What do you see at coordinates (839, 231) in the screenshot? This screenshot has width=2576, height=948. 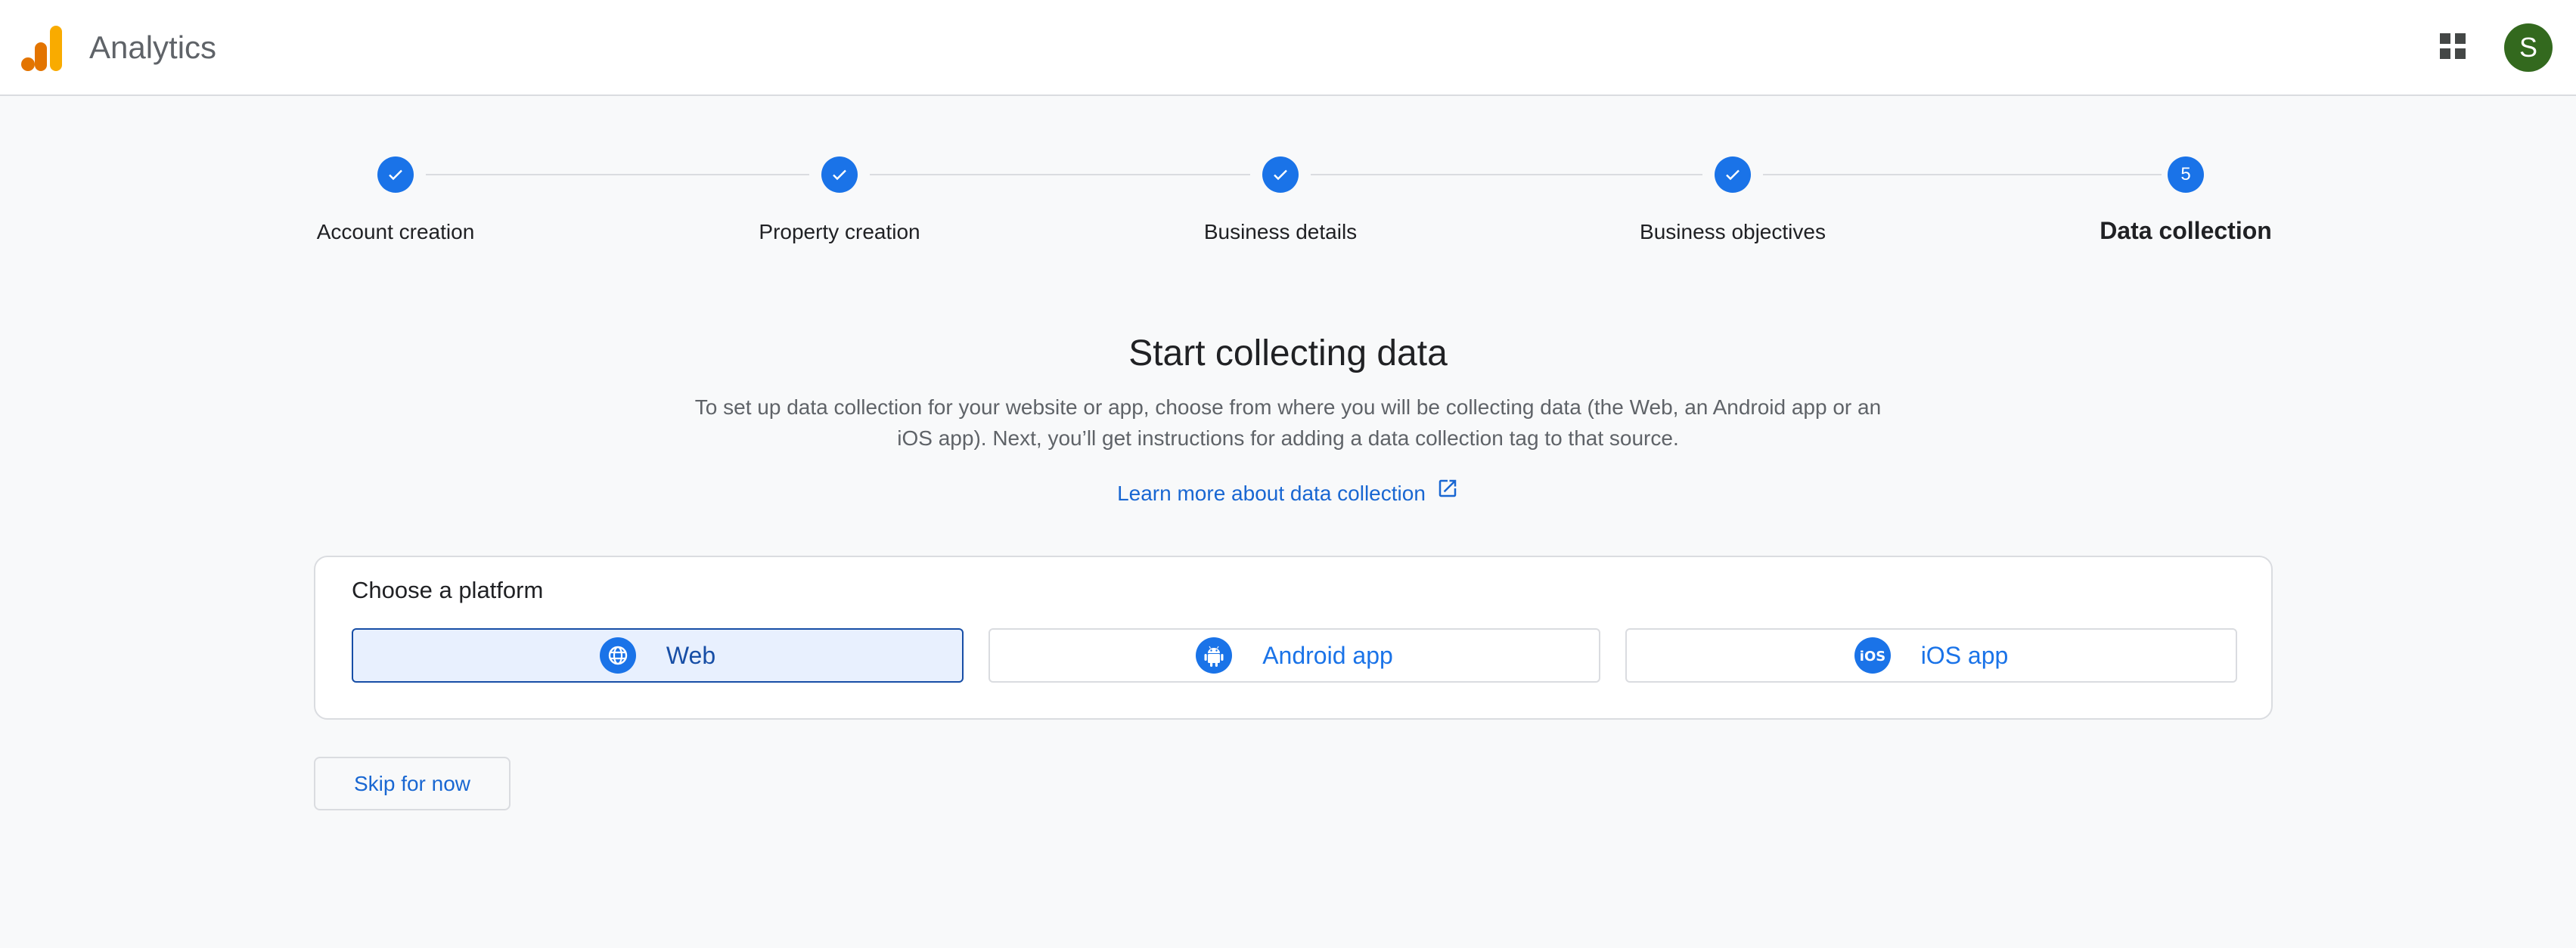 I see `step-2-label: Property creation` at bounding box center [839, 231].